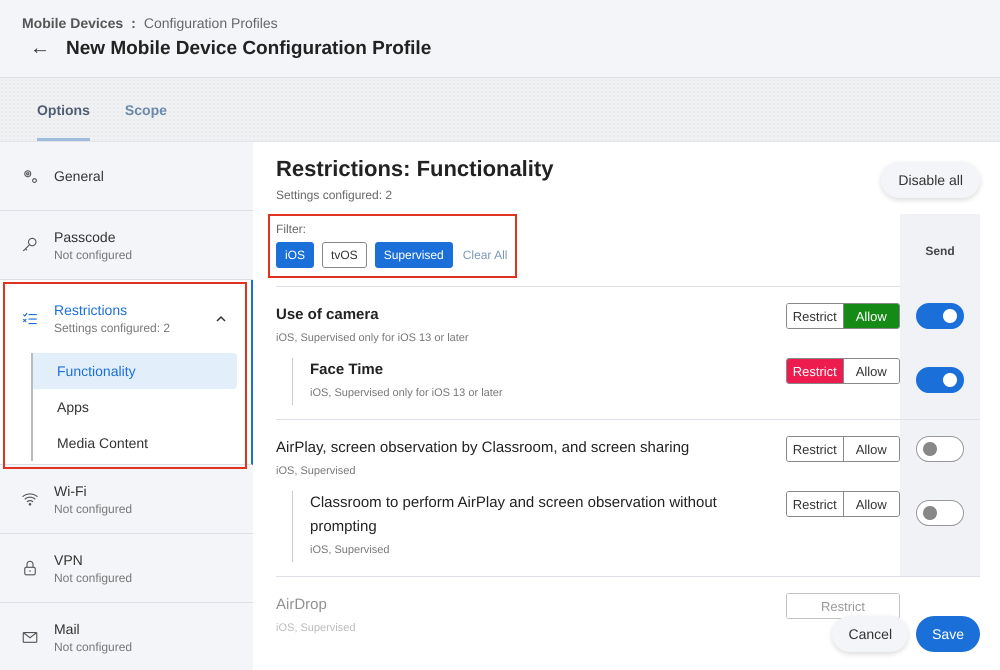 This screenshot has height=670, width=1000. What do you see at coordinates (73, 23) in the screenshot?
I see `breadcrumb-link: Mobile Devices` at bounding box center [73, 23].